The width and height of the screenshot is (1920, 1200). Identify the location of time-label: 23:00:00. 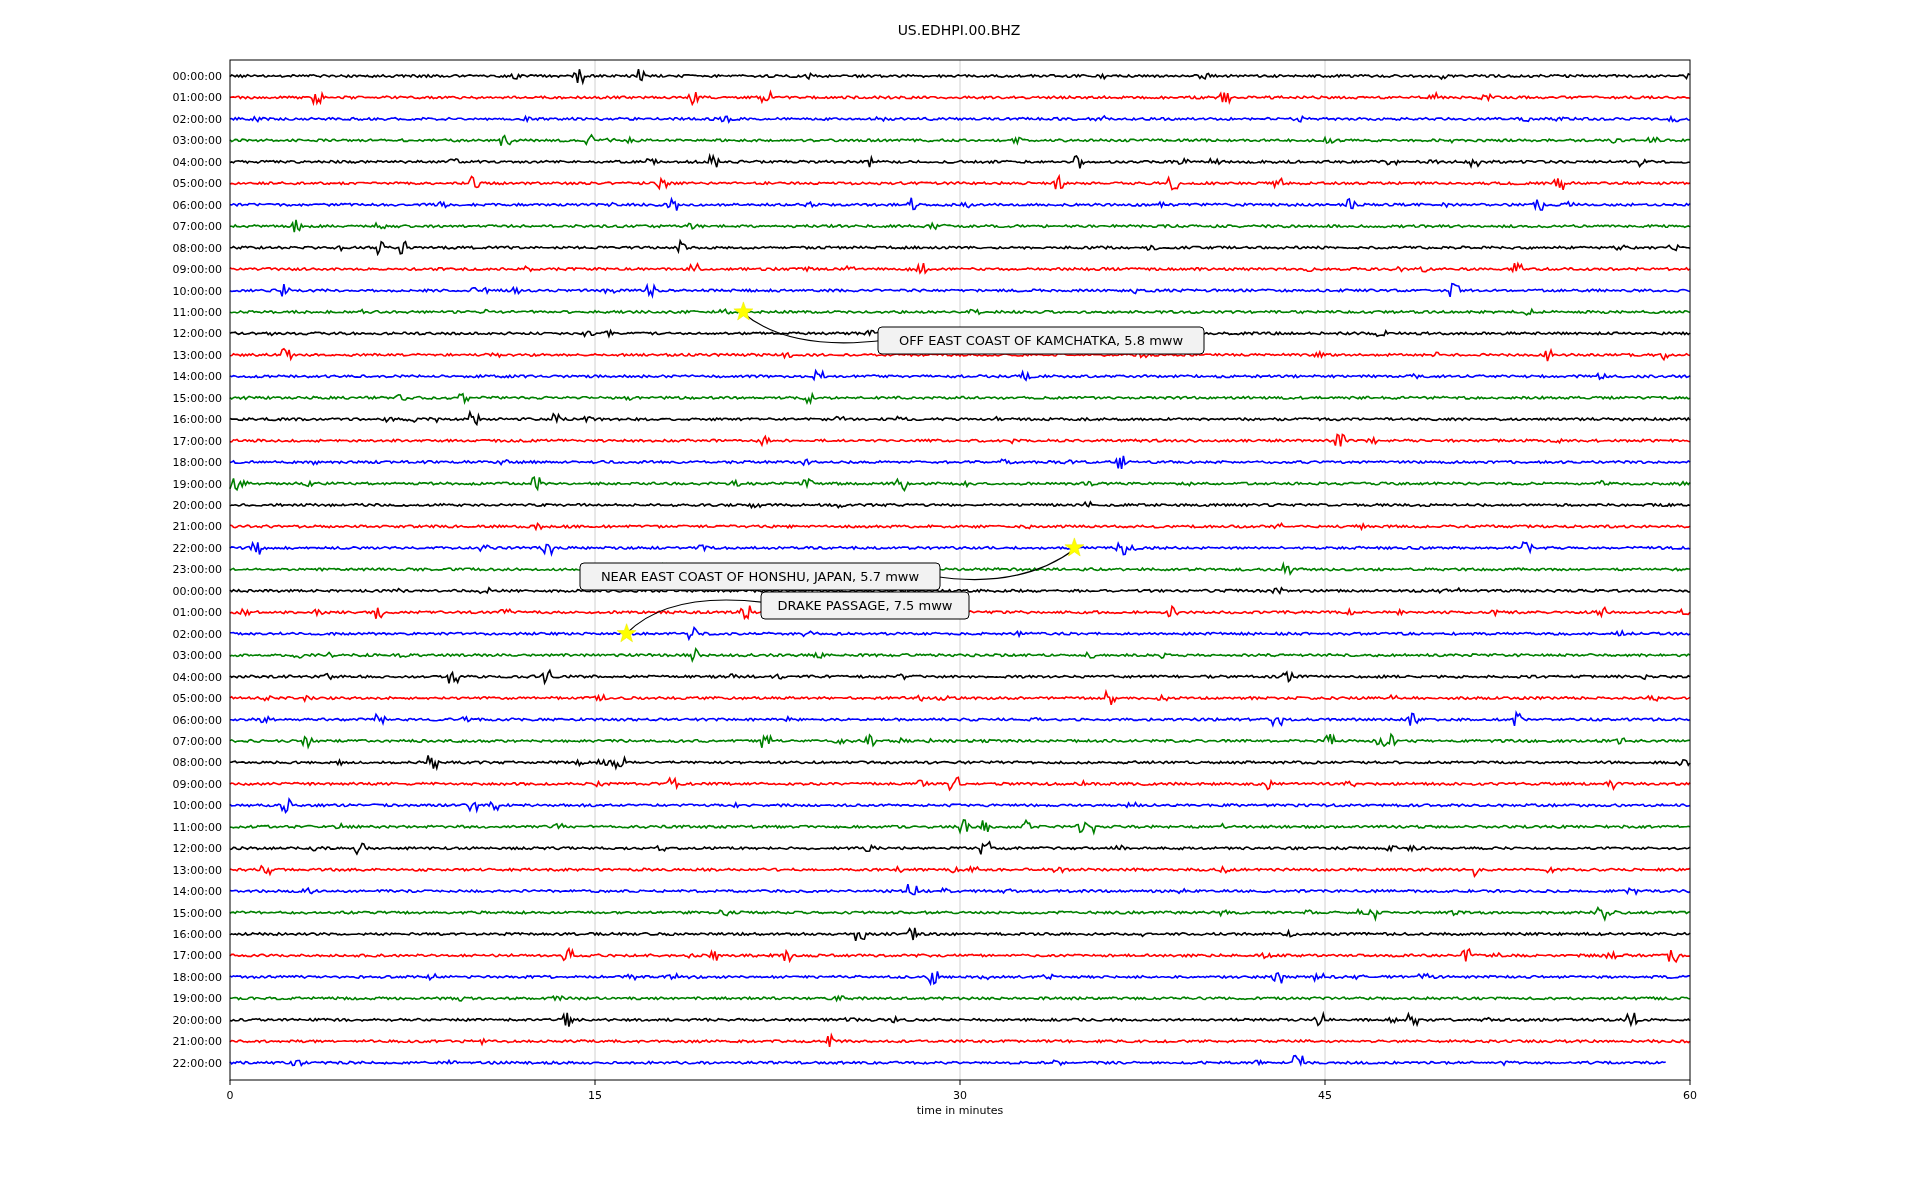
(197, 570).